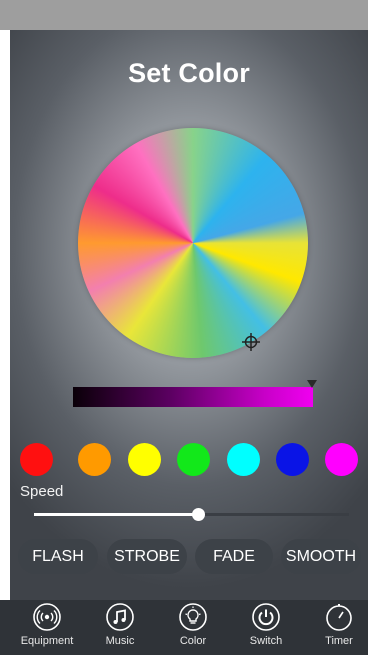 The height and width of the screenshot is (655, 368). I want to click on tab-switch-label: Switch, so click(266, 641).